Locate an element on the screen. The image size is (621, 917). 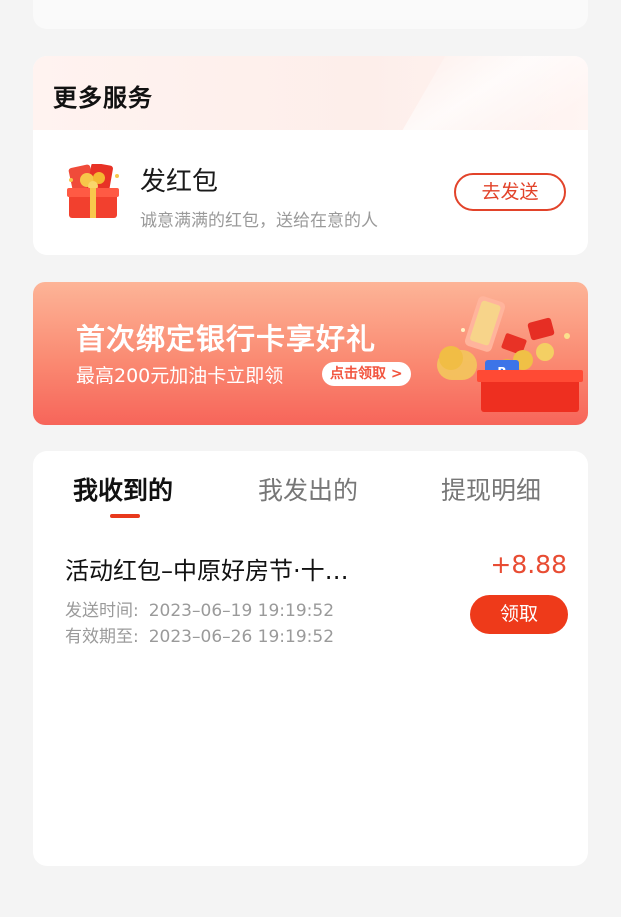
claim-button: 领取 is located at coordinates (519, 614).